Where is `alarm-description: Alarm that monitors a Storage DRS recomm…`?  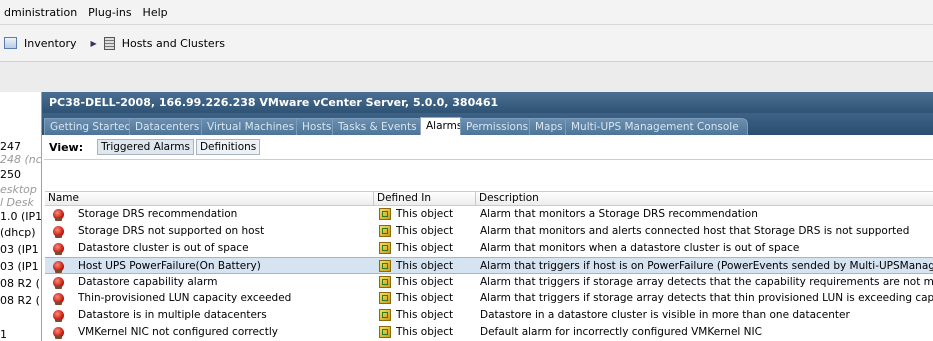
alarm-description: Alarm that monitors a Storage DRS recomm… is located at coordinates (619, 214).